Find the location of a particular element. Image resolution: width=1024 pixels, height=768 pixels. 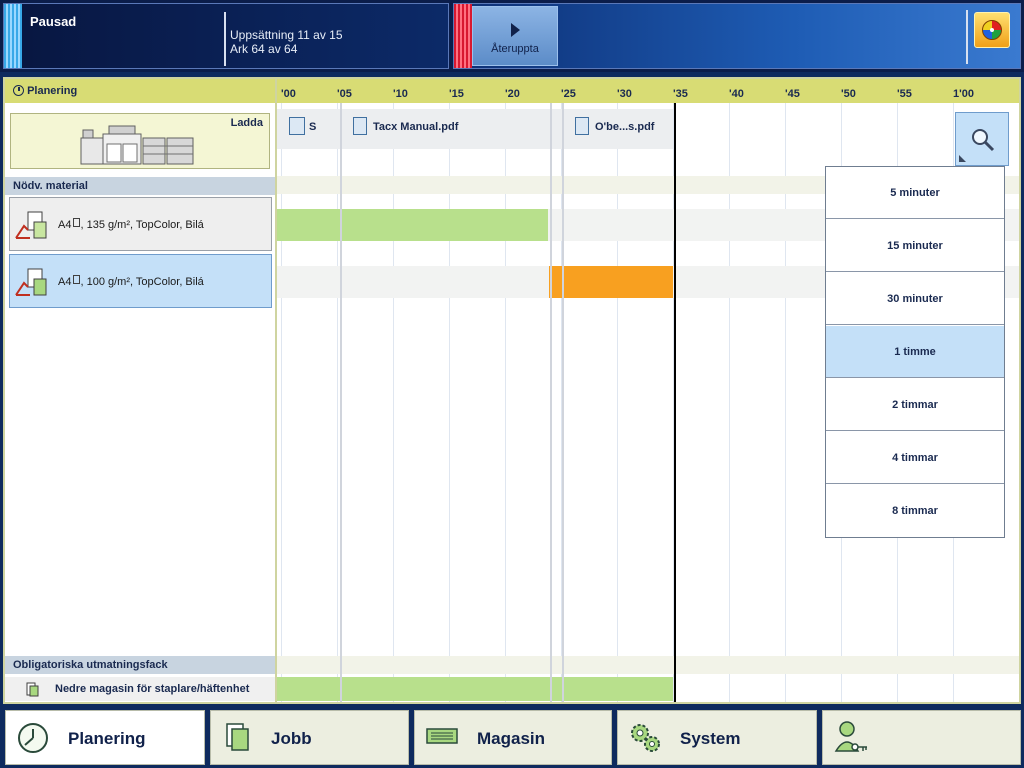

timeline-tick: '10 is located at coordinates (400, 94).